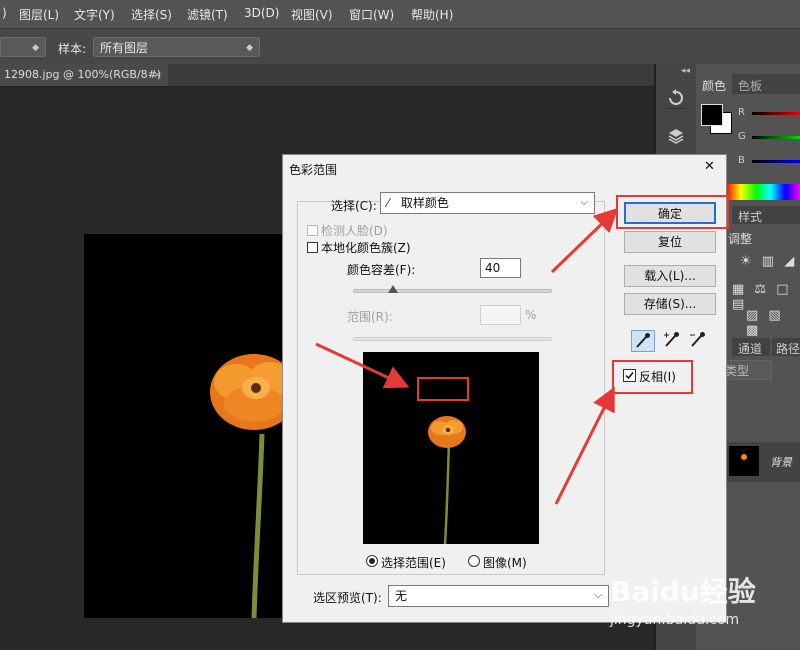  Describe the element at coordinates (584, 240) in the screenshot. I see `arrow-to-ok` at that location.